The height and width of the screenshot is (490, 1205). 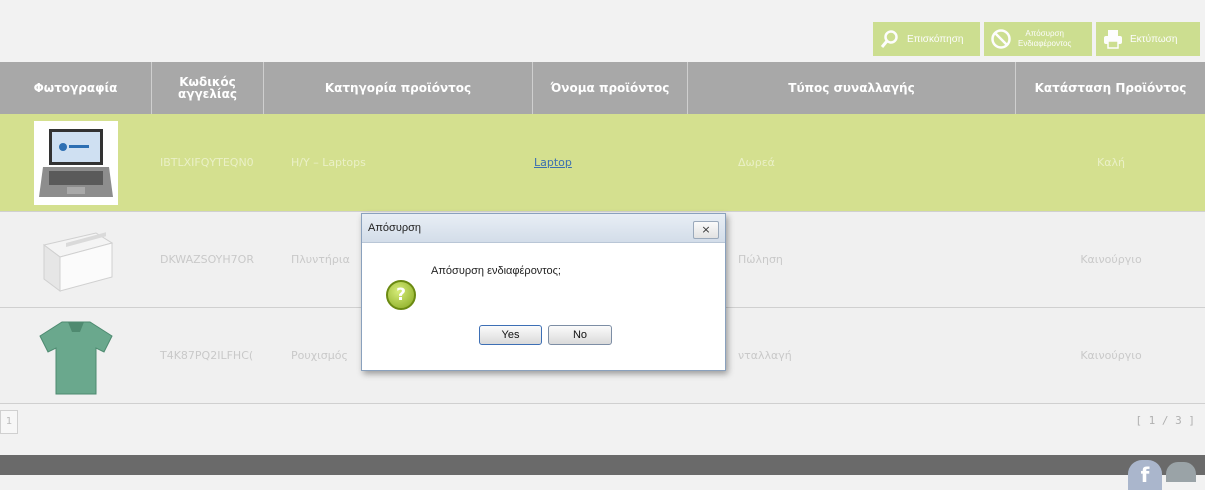 I want to click on type-cell: νταλλαγή, so click(x=765, y=355).